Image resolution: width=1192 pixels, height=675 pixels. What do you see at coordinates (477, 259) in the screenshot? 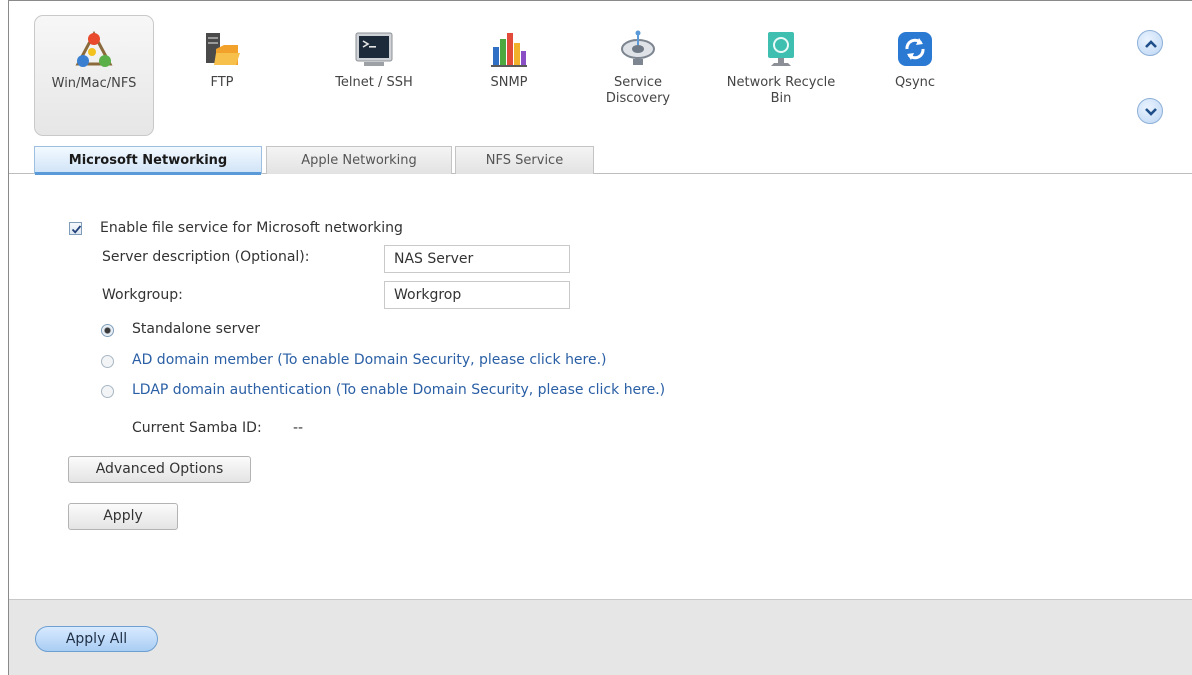
I see `server-description-input: NAS Server` at bounding box center [477, 259].